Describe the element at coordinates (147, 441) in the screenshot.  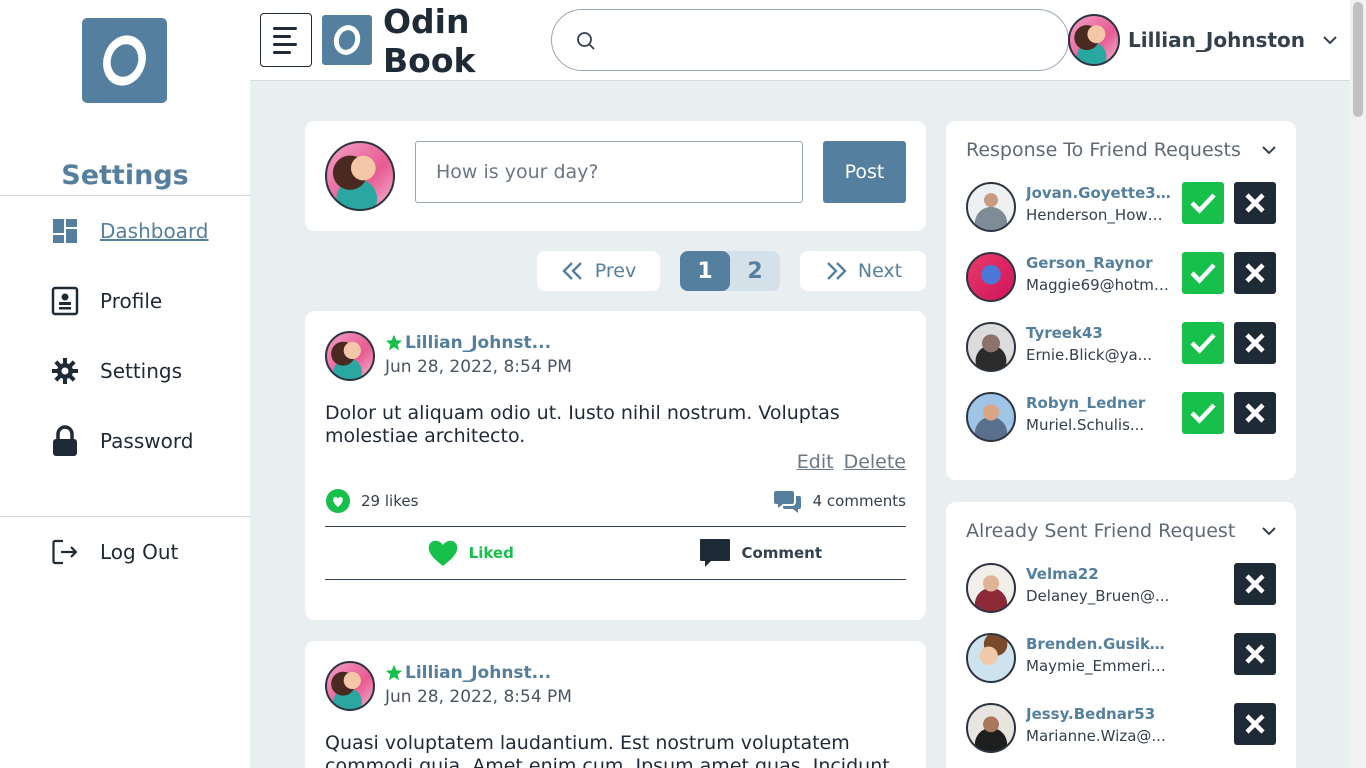
I see `sidebar-item-label: Password` at that location.